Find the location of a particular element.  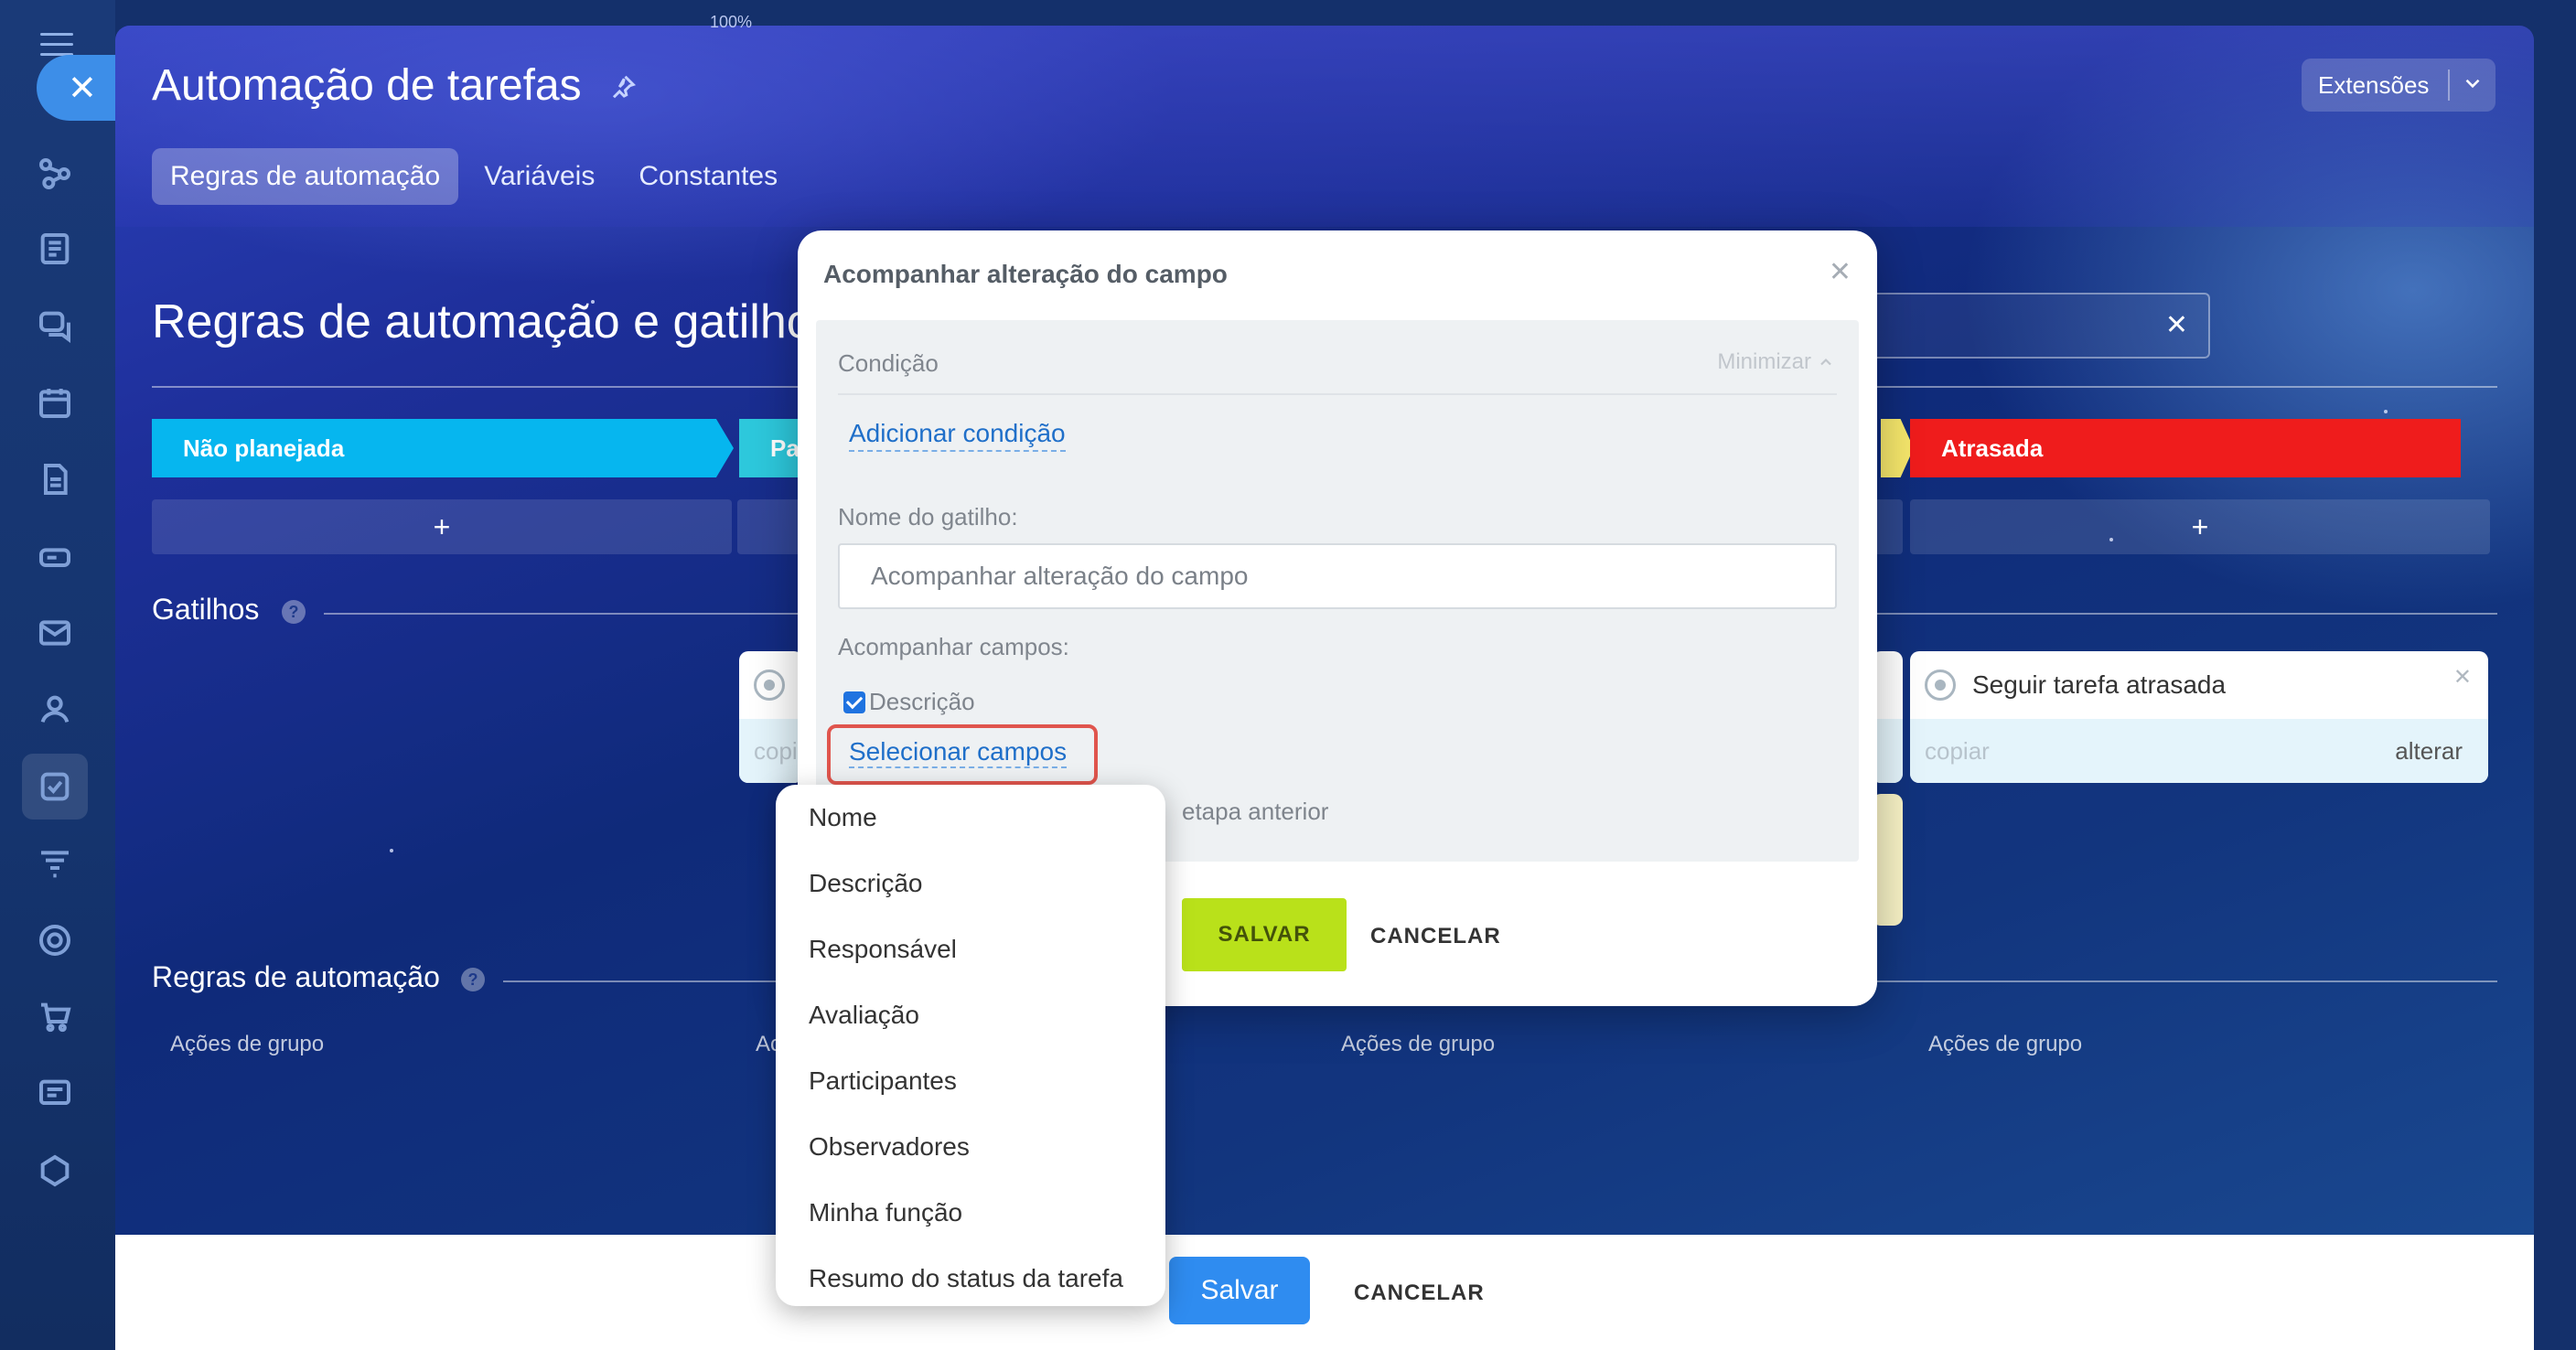

previous-stage-text: etapa anterior is located at coordinates (1255, 811).